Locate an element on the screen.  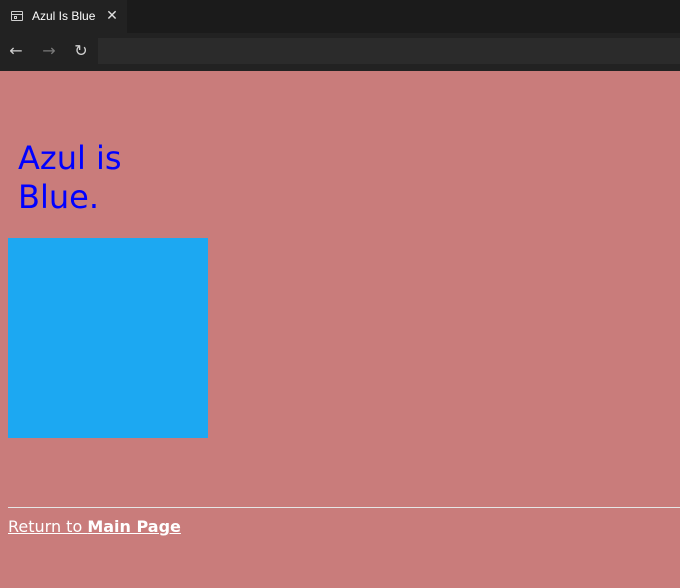
page-heading: Azul is Blue. is located at coordinates (70, 177).